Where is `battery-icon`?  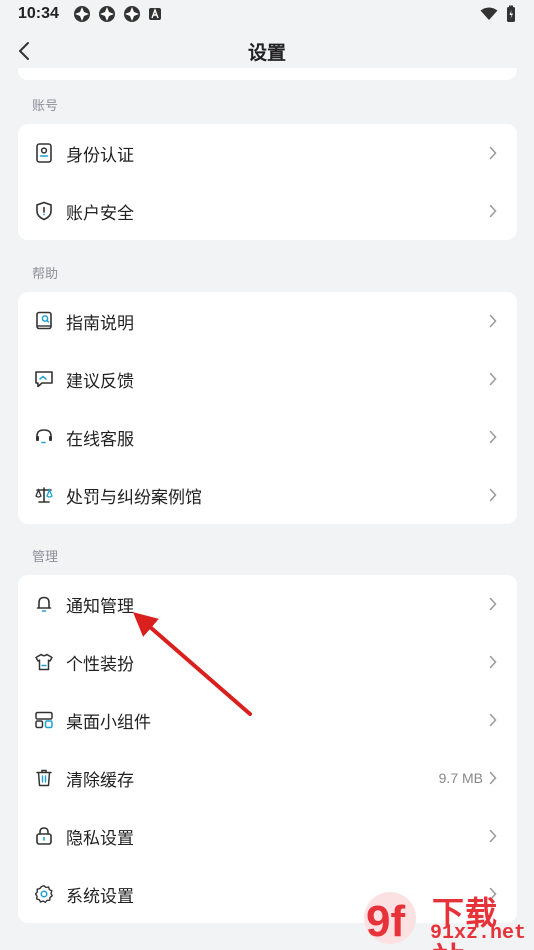
battery-icon is located at coordinates (511, 13).